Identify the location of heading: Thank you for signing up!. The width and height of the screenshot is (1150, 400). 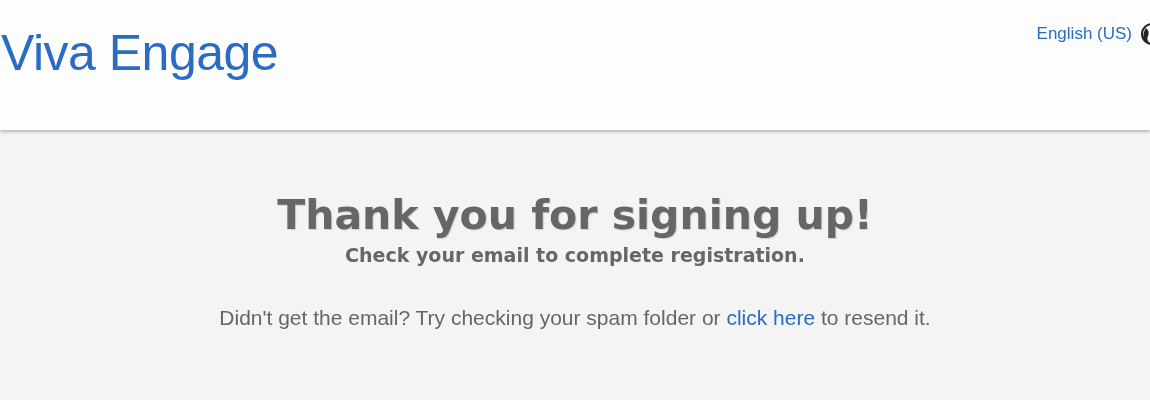
(575, 215).